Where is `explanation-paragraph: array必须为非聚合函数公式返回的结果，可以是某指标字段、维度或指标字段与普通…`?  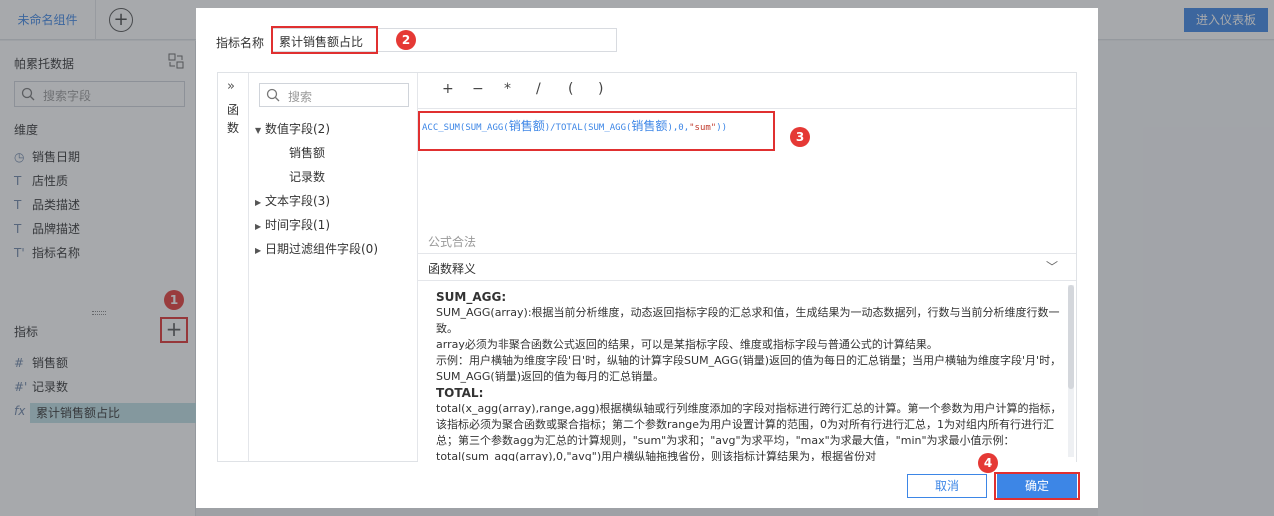
explanation-paragraph: array必须为非聚合函数公式返回的结果，可以是某指标字段、维度或指标字段与普通… is located at coordinates (687, 344).